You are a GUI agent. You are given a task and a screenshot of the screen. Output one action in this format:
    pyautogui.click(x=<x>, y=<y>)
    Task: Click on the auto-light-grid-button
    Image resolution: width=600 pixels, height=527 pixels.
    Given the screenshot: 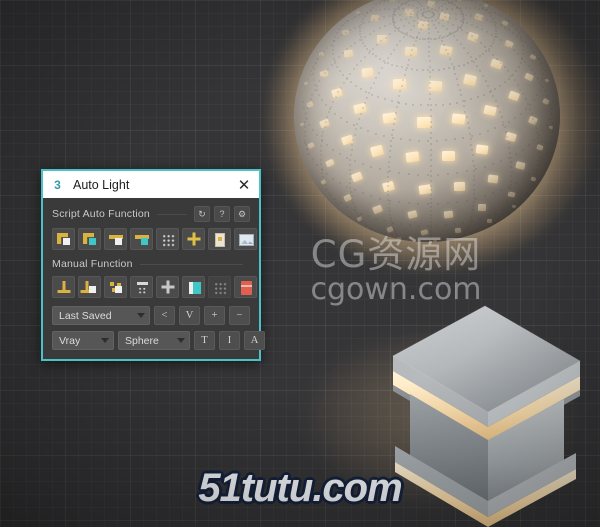 What is the action you would take?
    pyautogui.click(x=167, y=239)
    